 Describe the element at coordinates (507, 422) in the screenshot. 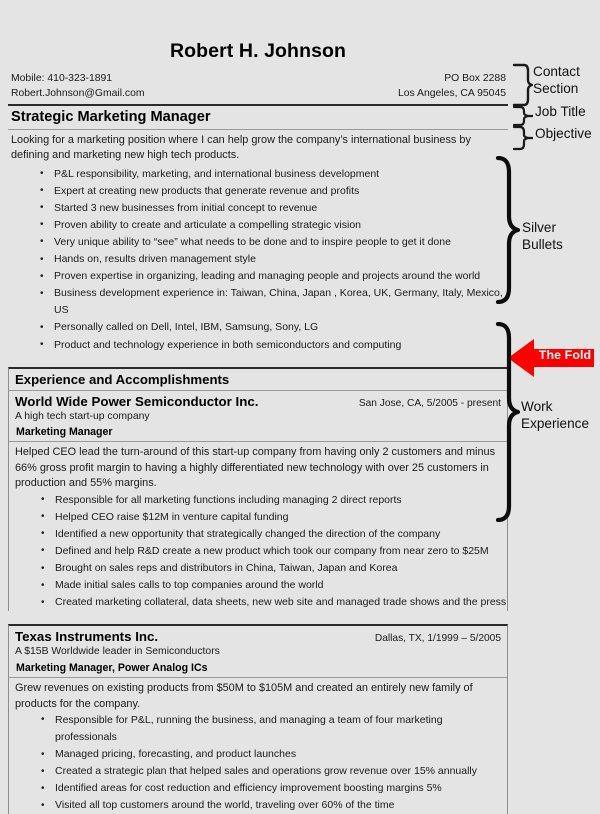

I see `brace-work-experience` at that location.